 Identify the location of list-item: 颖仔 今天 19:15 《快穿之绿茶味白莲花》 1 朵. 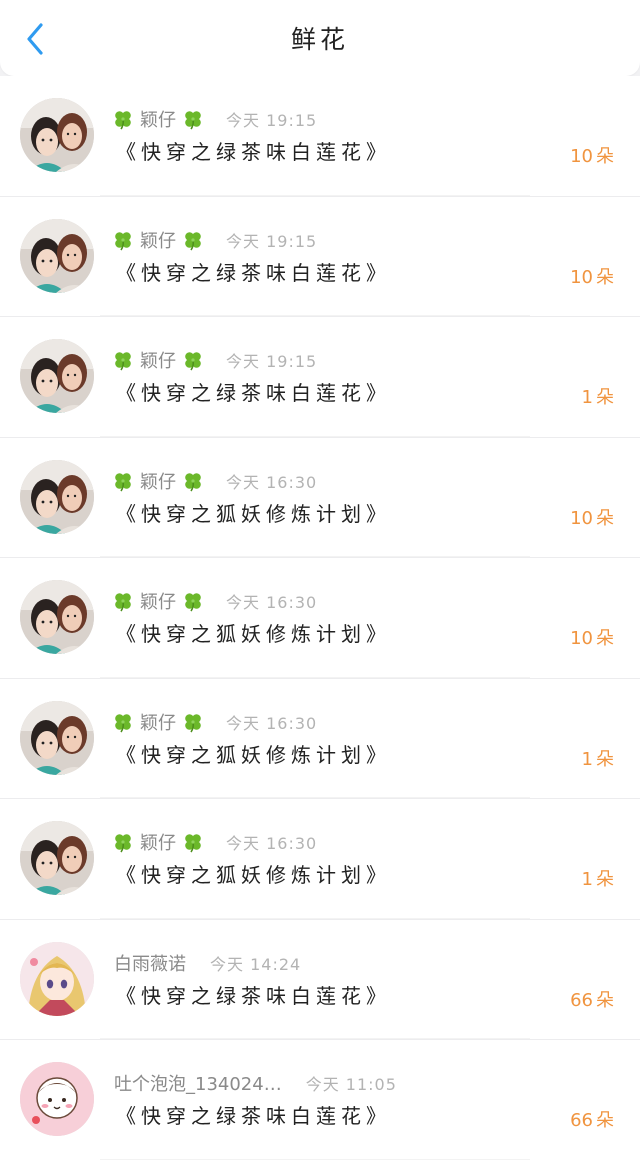
(320, 376).